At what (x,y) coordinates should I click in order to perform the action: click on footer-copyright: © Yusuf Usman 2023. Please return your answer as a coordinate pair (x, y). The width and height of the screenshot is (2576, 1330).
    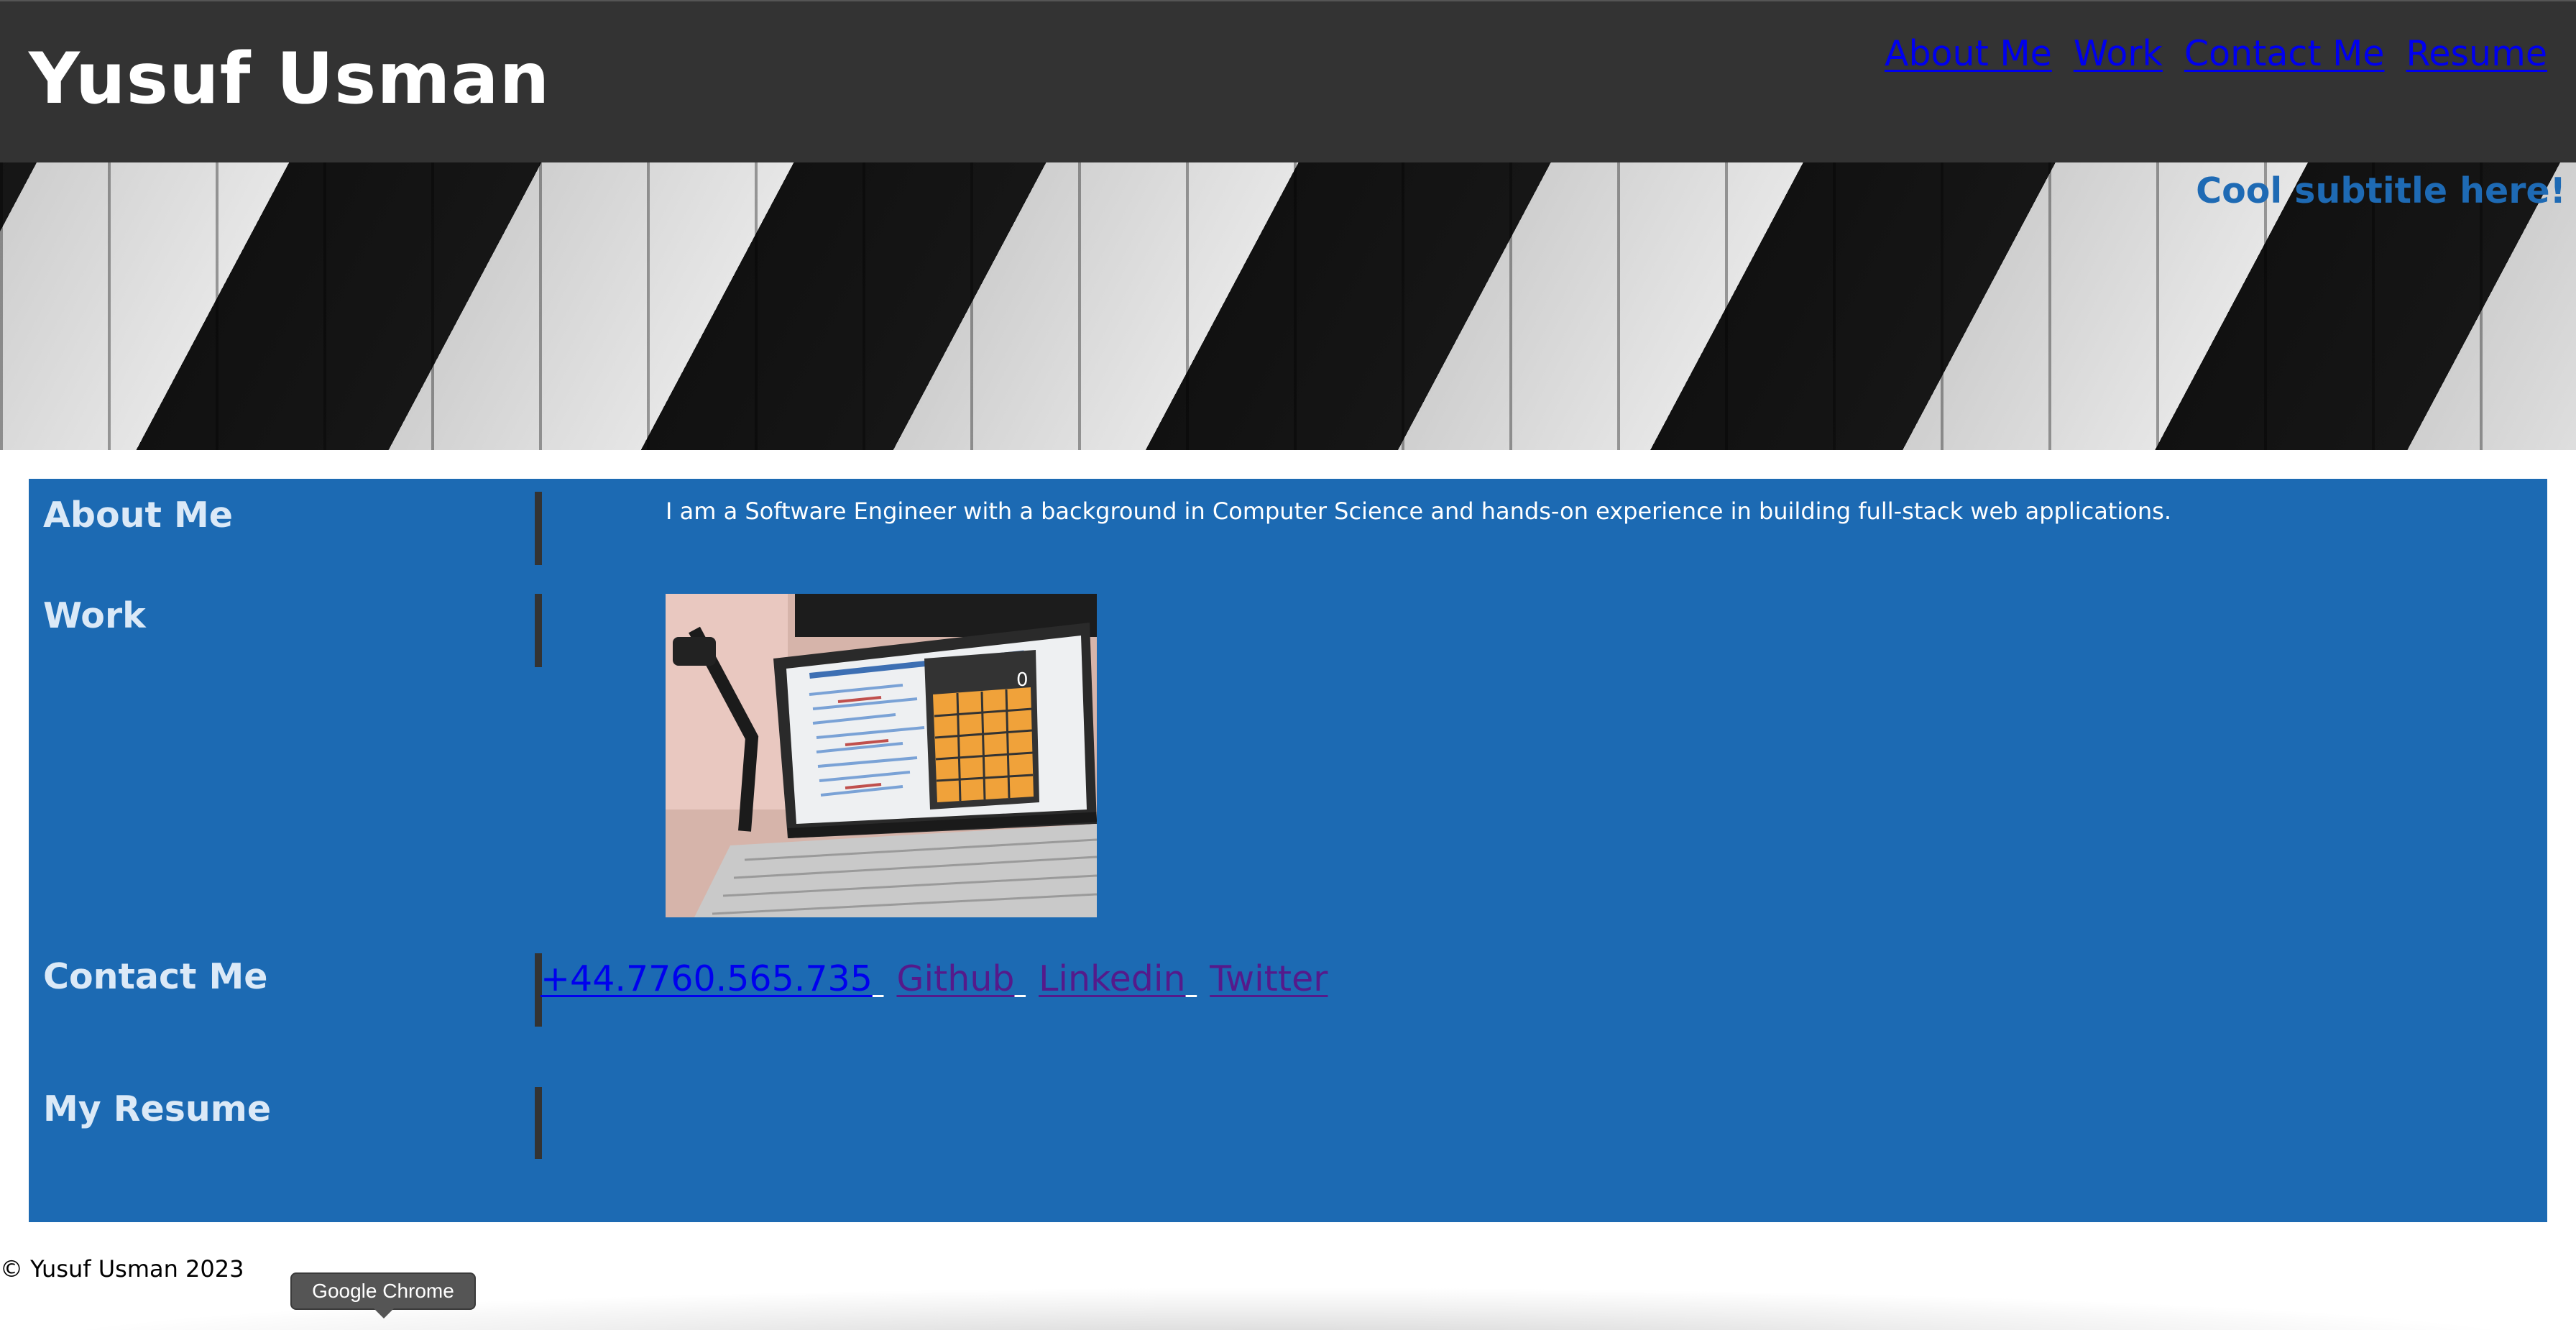
    Looking at the image, I should click on (122, 1269).